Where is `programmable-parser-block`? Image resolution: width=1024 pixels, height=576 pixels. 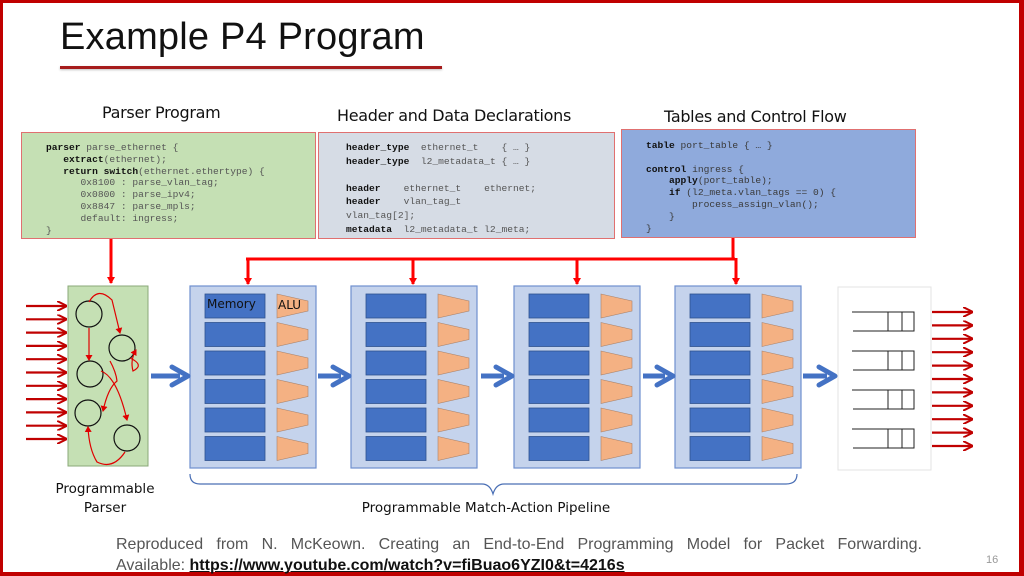
programmable-parser-block is located at coordinates (108, 376).